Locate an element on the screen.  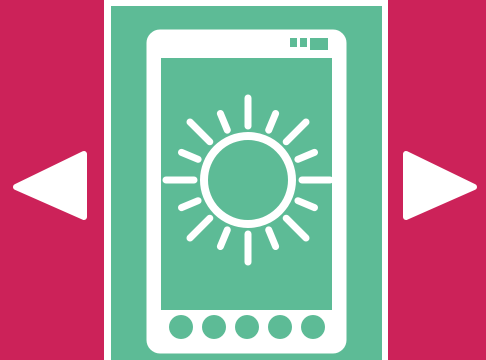
arrow-right-icon is located at coordinates (440, 185).